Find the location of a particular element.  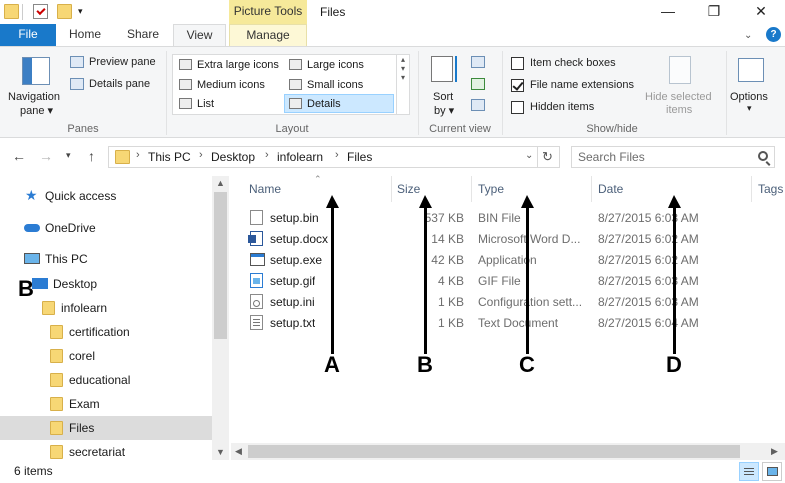

tab-manage: Manage is located at coordinates (268, 35).